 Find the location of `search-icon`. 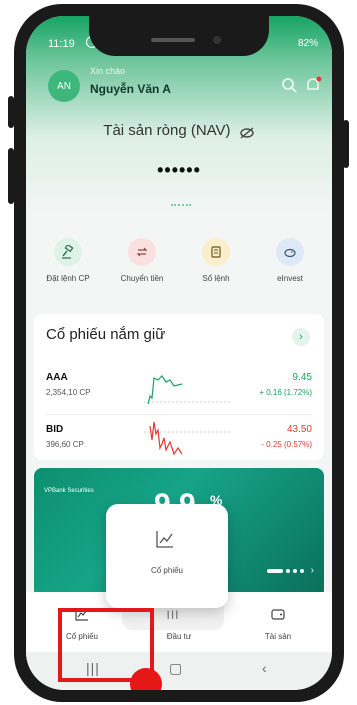

search-icon is located at coordinates (289, 85).